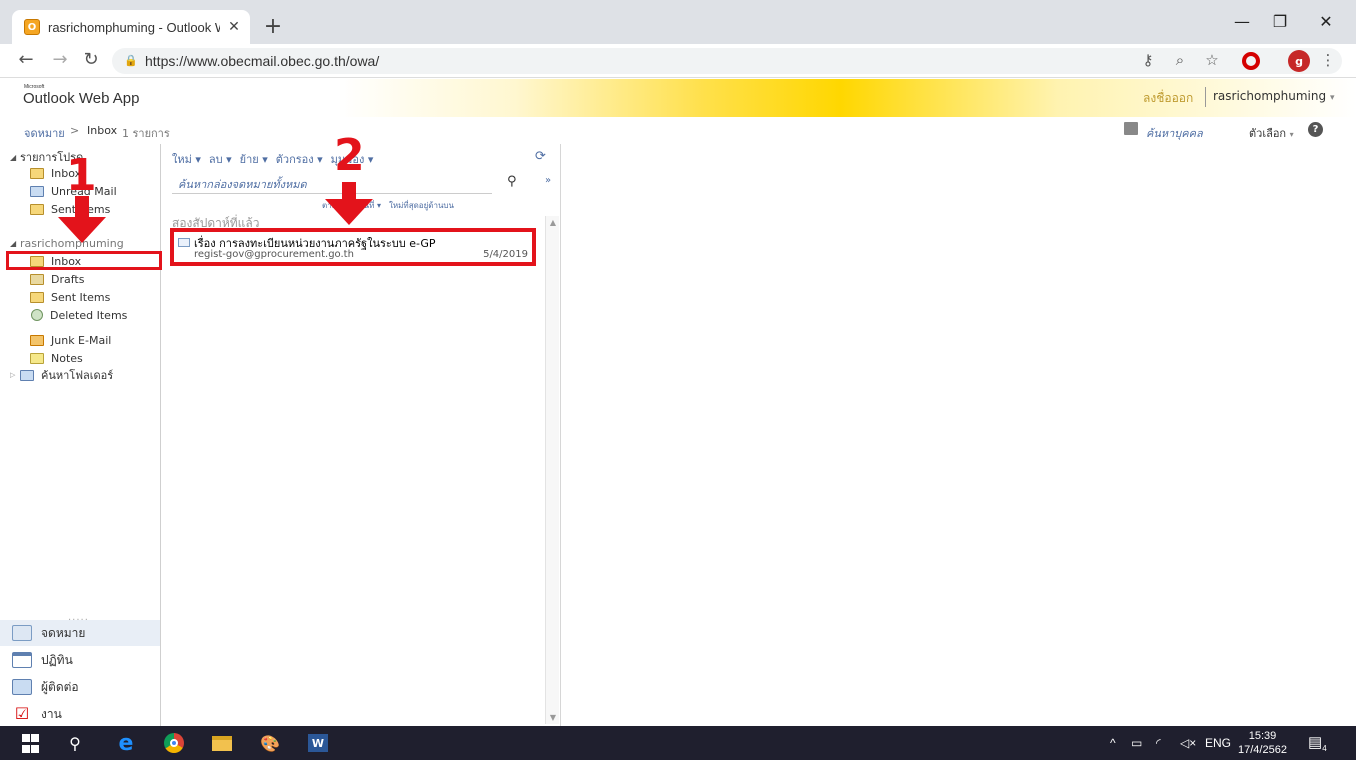 The height and width of the screenshot is (760, 1356). Describe the element at coordinates (91, 59) in the screenshot. I see `reload-icon: ↻` at that location.